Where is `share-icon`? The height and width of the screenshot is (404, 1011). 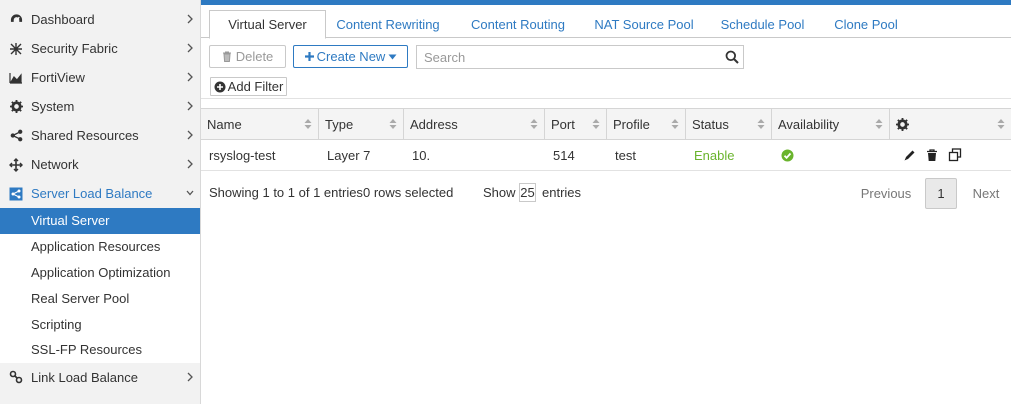 share-icon is located at coordinates (16, 136).